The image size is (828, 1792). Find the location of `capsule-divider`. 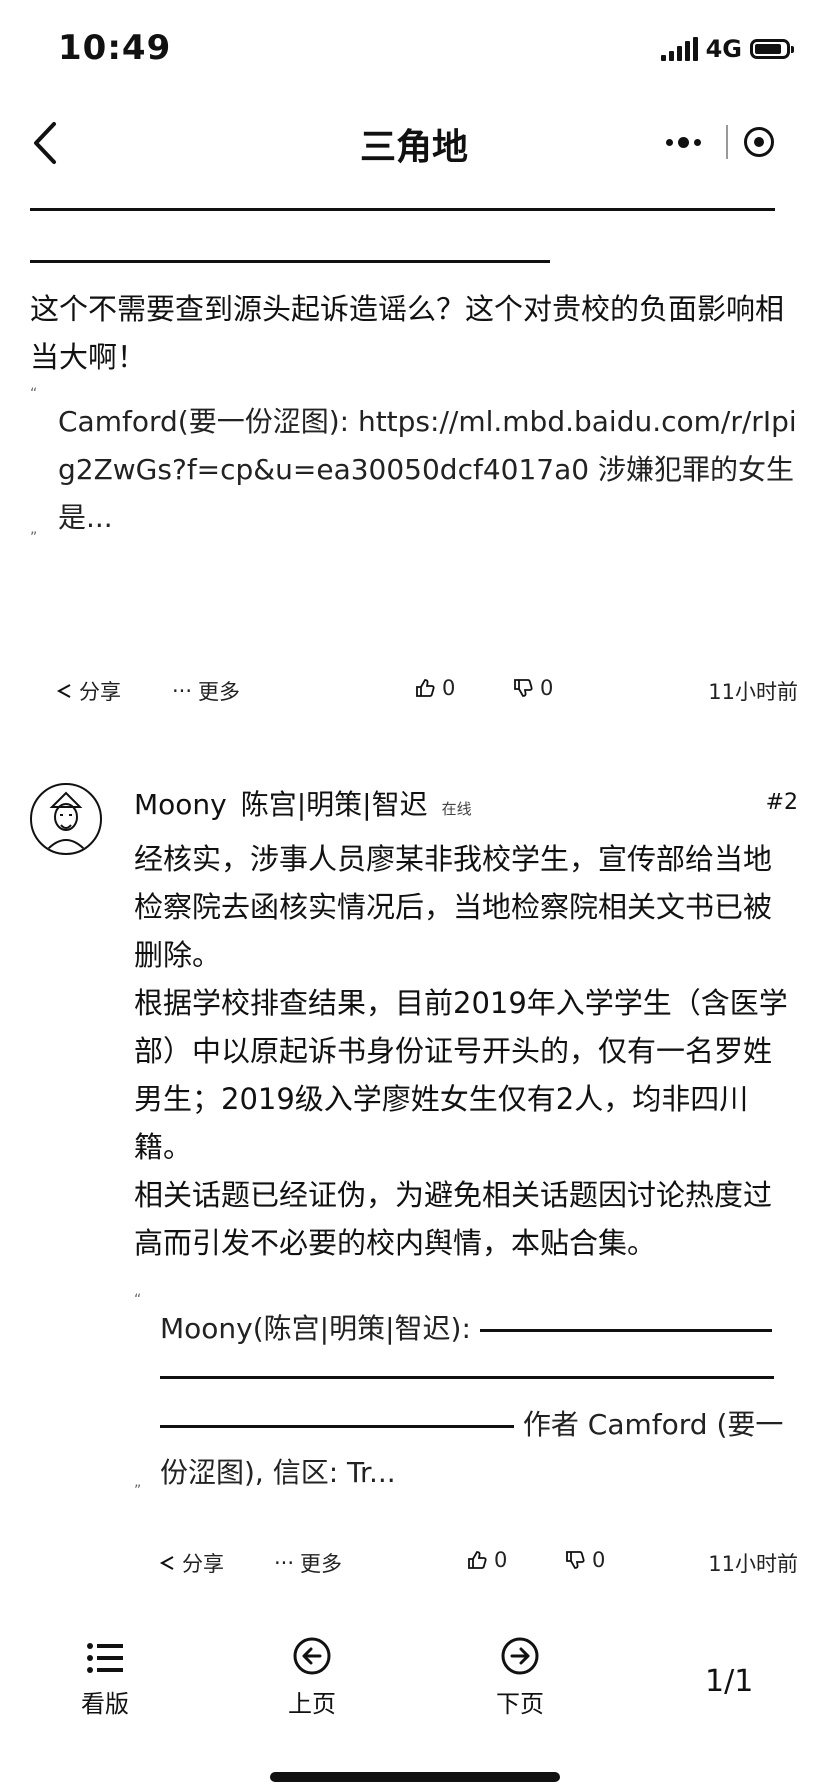

capsule-divider is located at coordinates (727, 142).